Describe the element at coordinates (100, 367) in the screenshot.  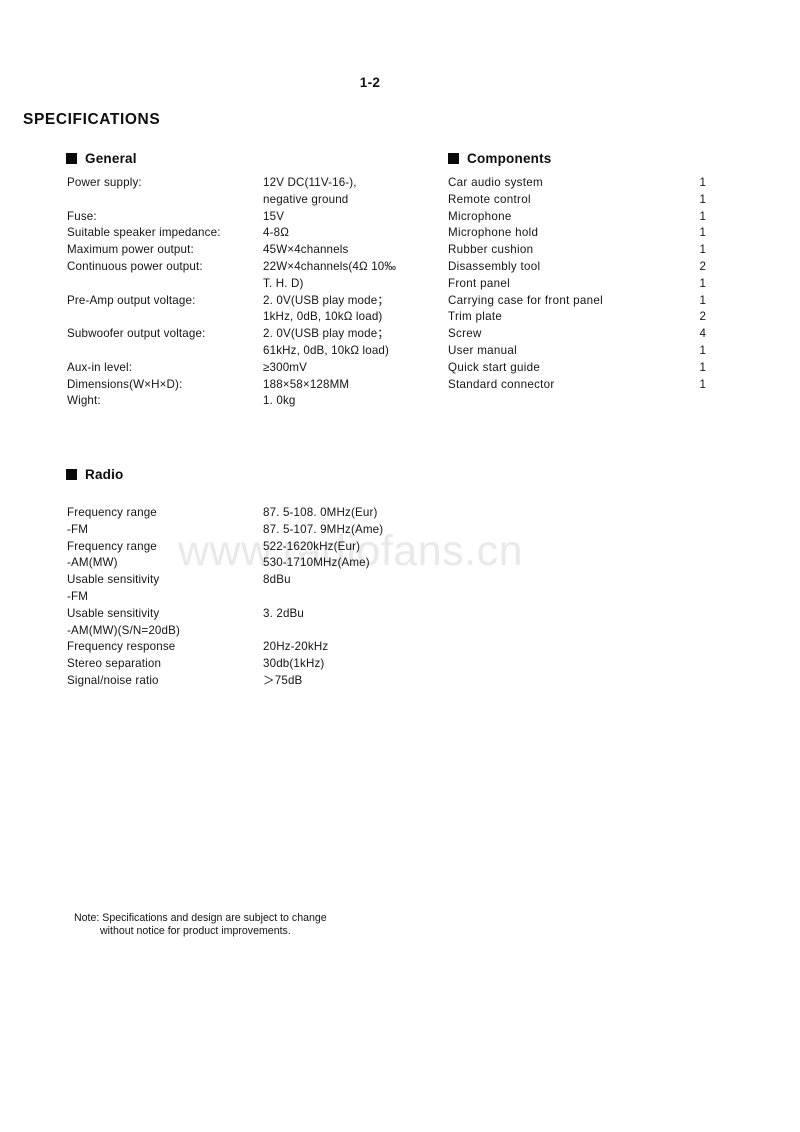
I see `spec-label: Aux-in level:` at that location.